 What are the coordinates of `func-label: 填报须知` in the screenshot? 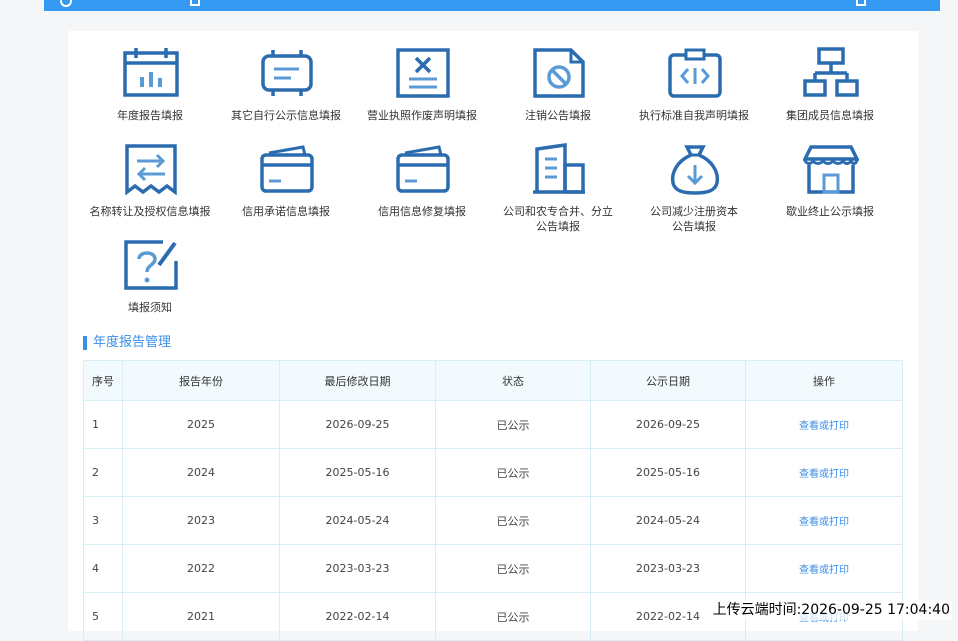 It's located at (150, 307).